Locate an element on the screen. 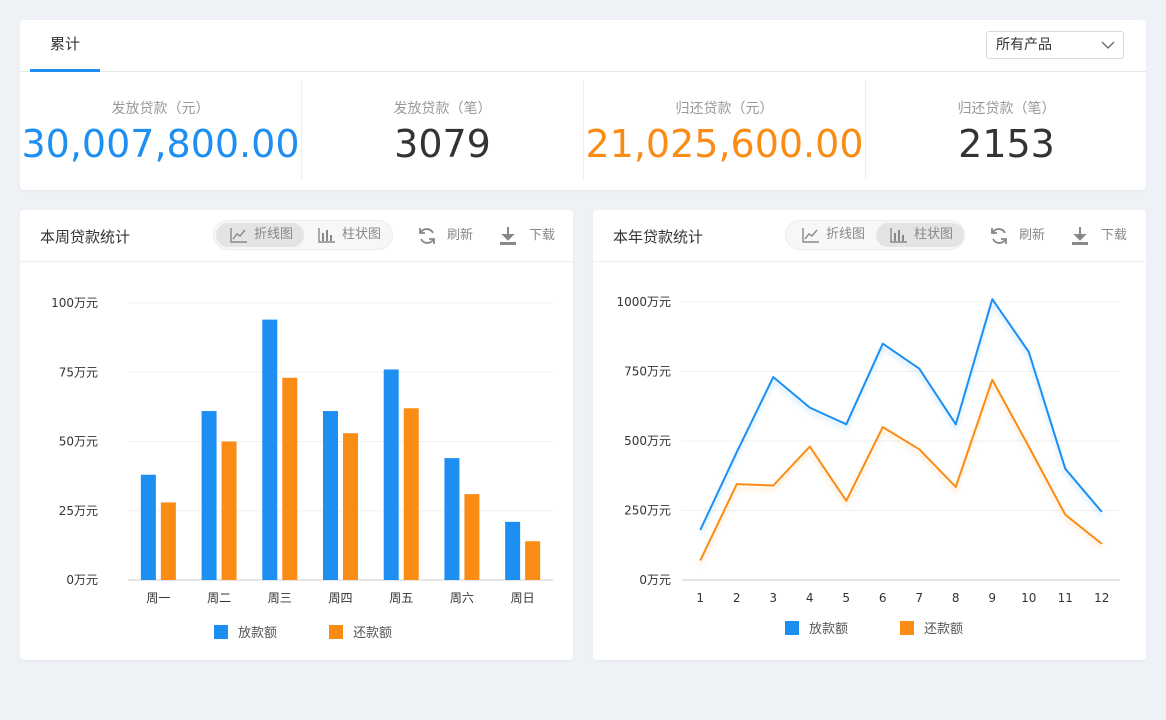 This screenshot has height=720, width=1166. stat-value: 3079 is located at coordinates (442, 144).